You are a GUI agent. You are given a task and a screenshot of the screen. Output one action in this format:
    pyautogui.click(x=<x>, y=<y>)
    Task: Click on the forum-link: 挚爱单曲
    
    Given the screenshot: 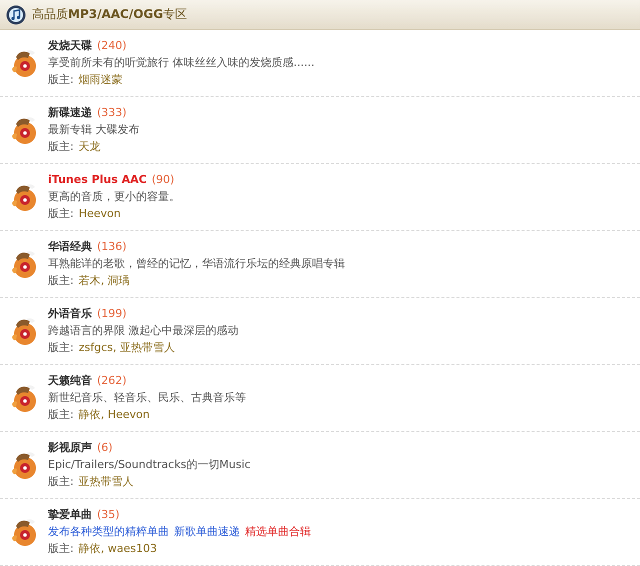 What is the action you would take?
    pyautogui.click(x=70, y=515)
    